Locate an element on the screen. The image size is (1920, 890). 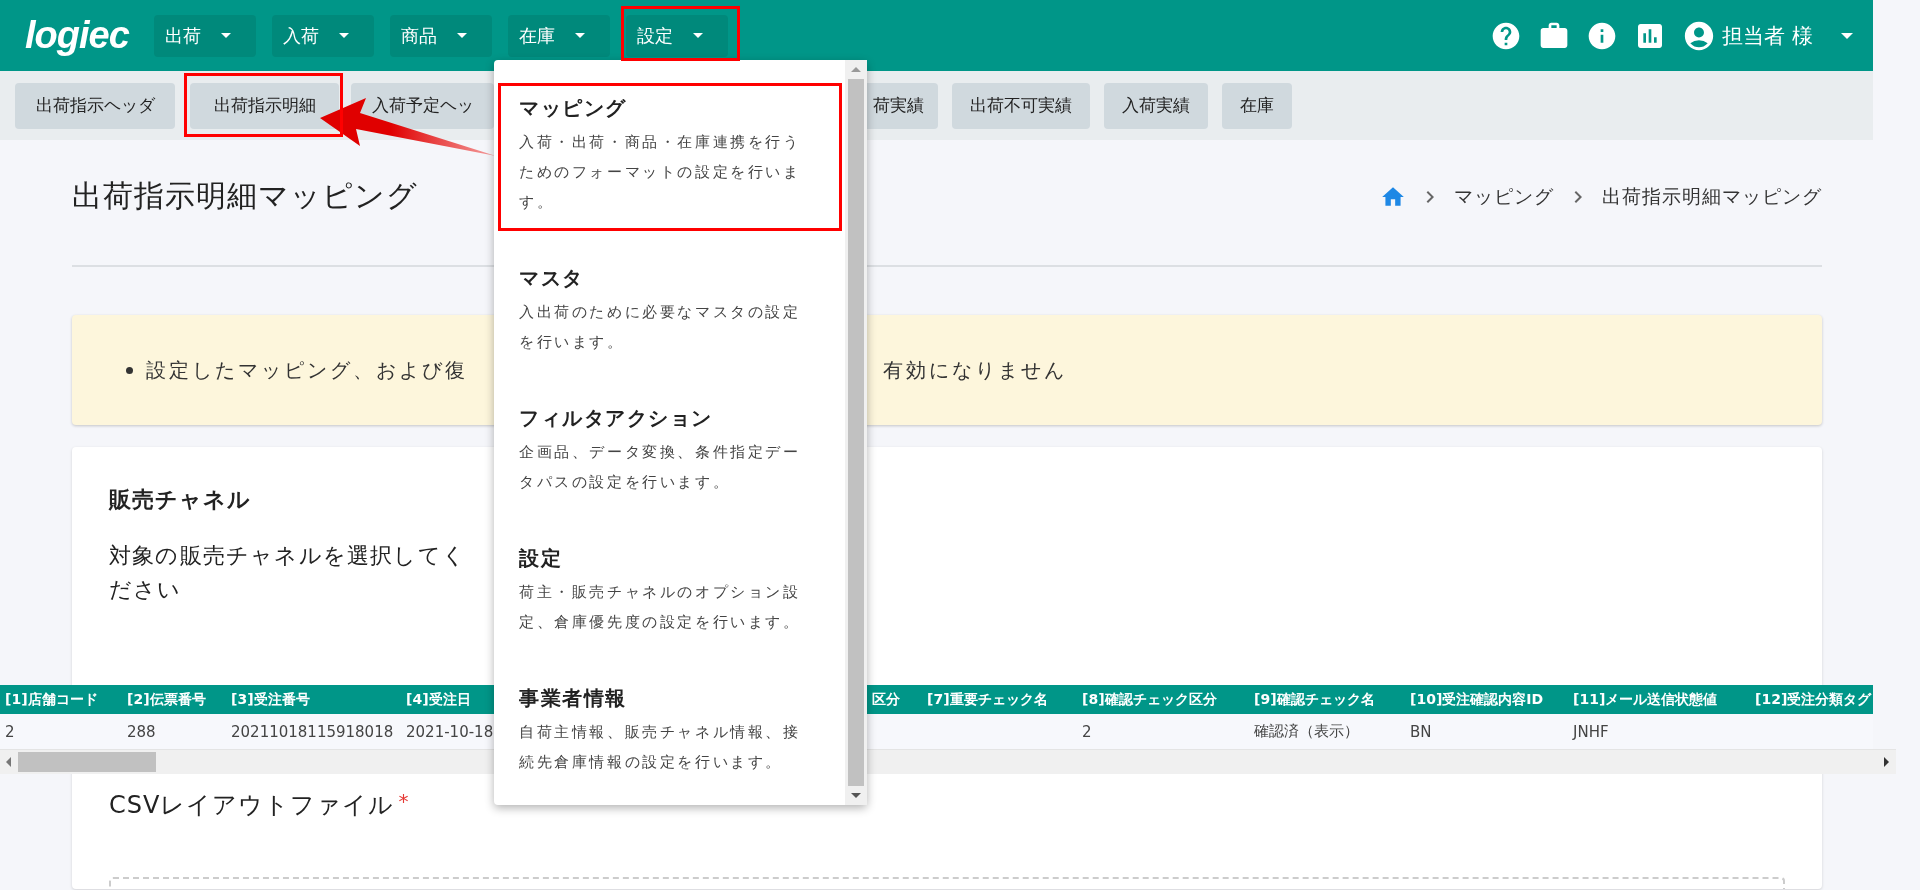
menu-item: マッピング 入荷・出荷・商品・在庫連携を行うためのフォーマットの設定を行います。 is located at coordinates (669, 156).